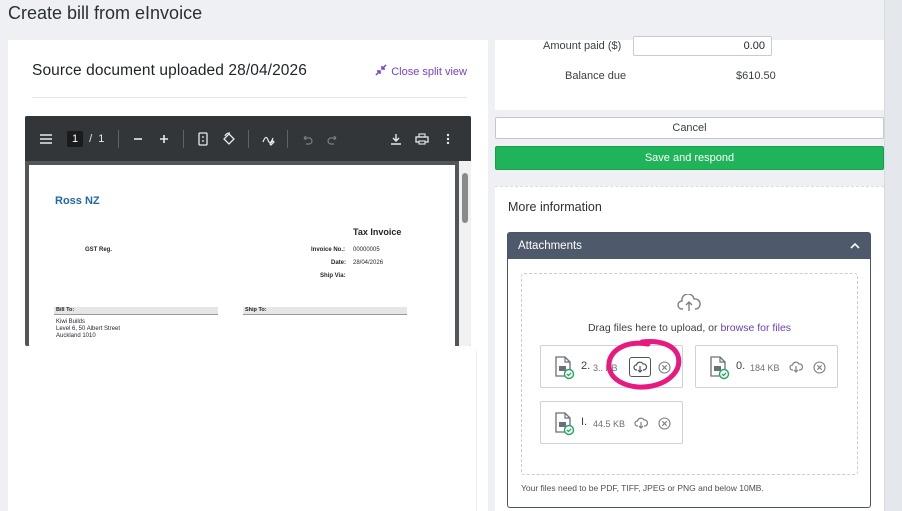  I want to click on file-size: 44.5 KB, so click(609, 424).